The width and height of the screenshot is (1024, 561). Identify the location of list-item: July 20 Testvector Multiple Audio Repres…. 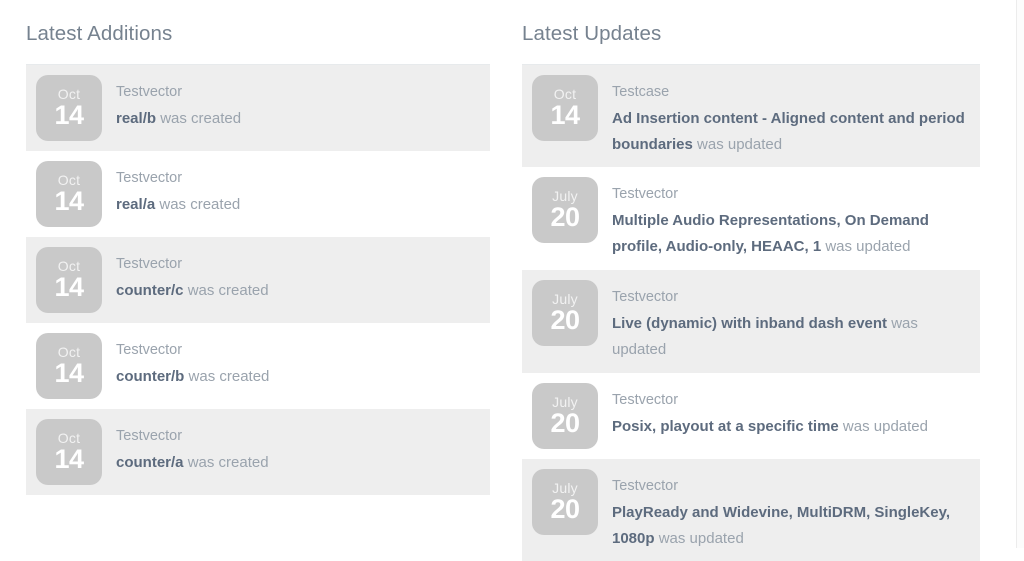
(751, 219).